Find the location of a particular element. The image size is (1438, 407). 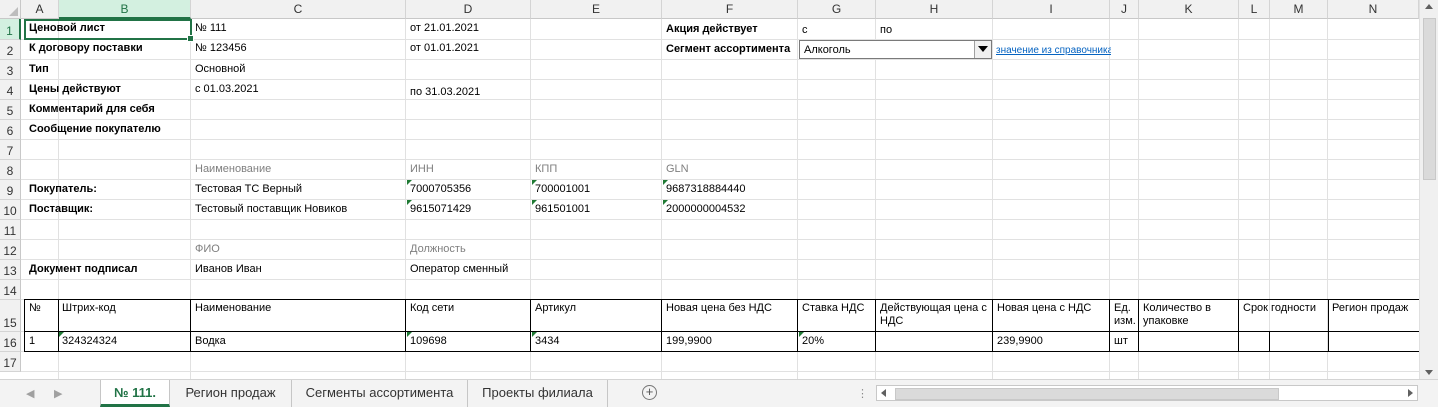

scroll-up-icon is located at coordinates (1429, 6).